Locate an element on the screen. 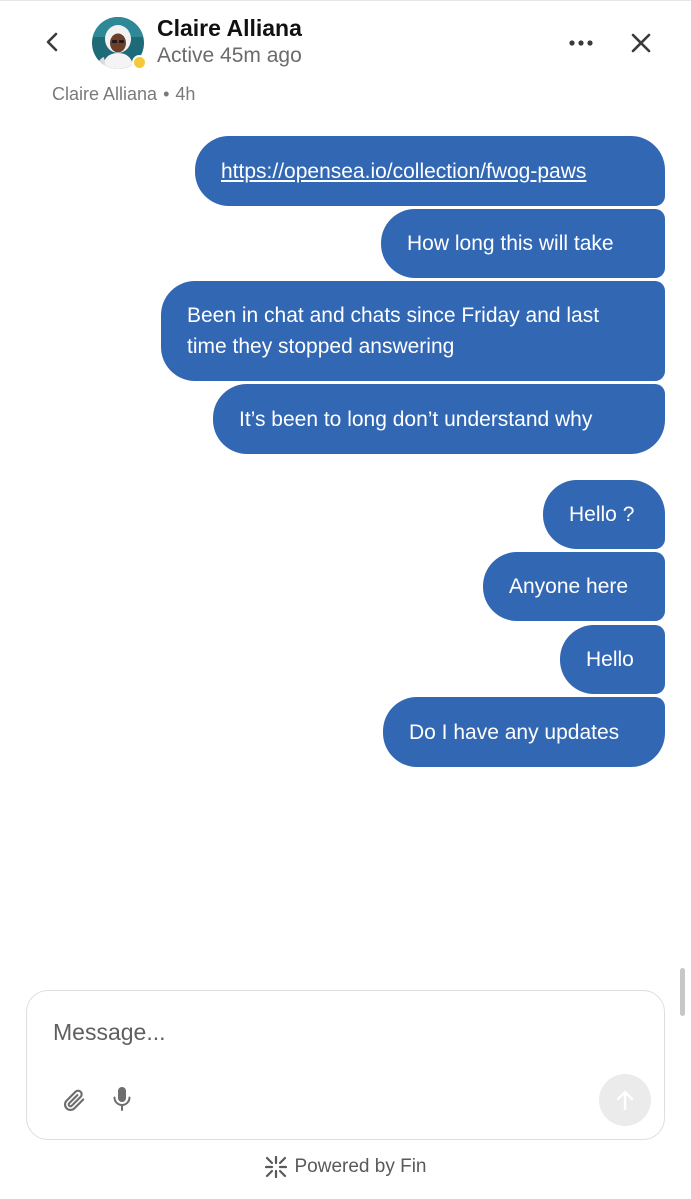 The image size is (691, 1199). close-button is located at coordinates (641, 43).